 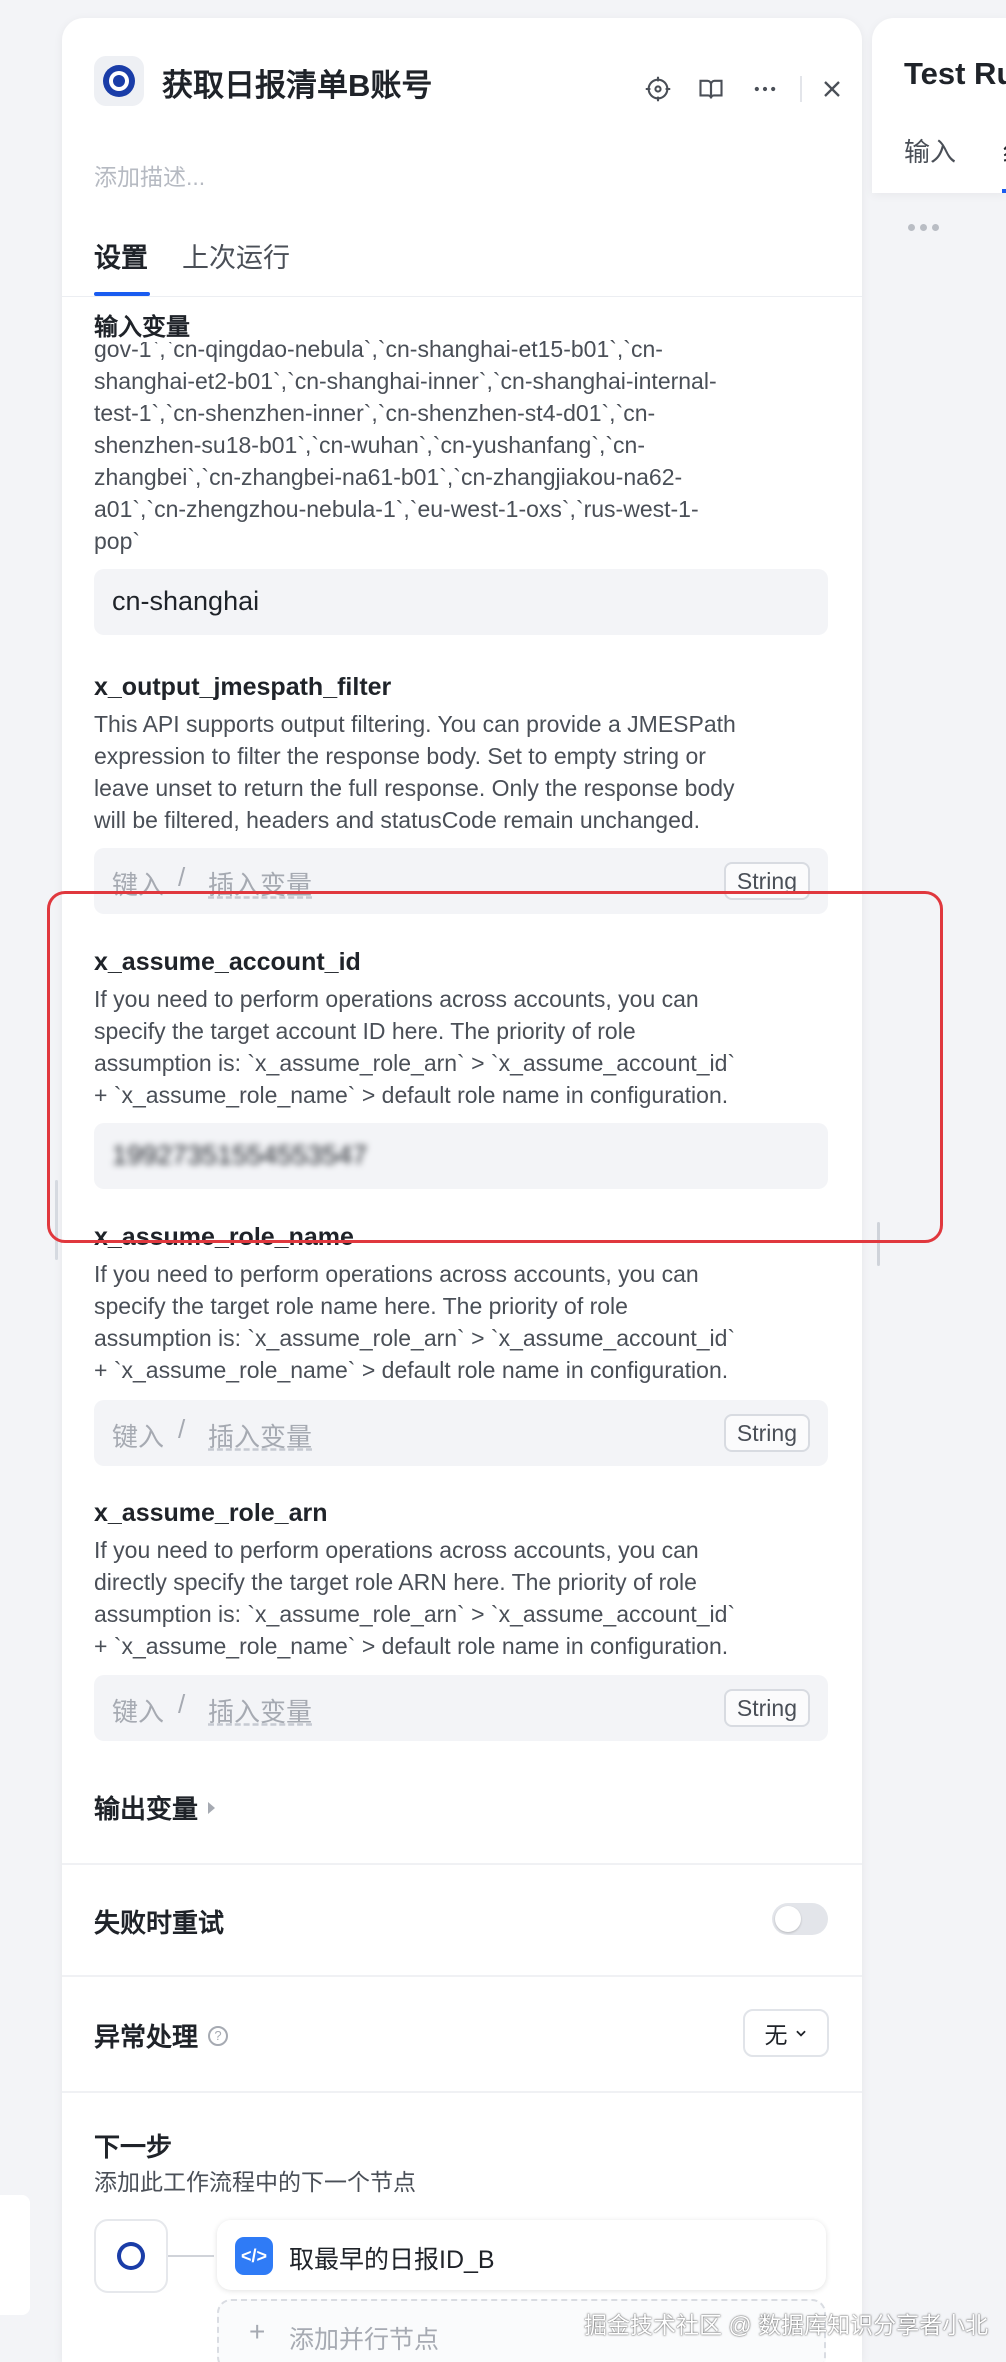 I want to click on tab-input: 输入, so click(x=930, y=150).